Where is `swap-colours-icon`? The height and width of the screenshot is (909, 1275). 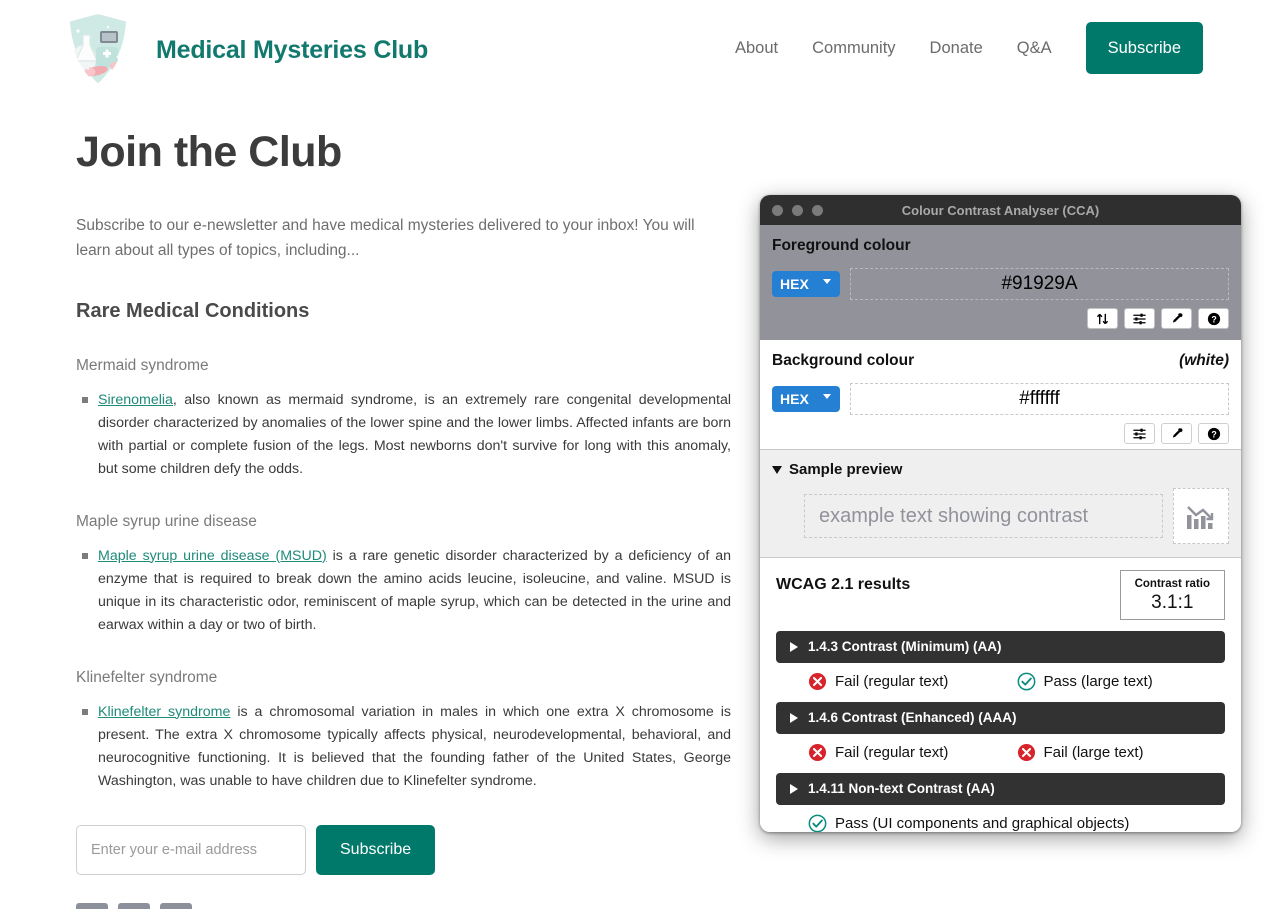 swap-colours-icon is located at coordinates (1102, 318).